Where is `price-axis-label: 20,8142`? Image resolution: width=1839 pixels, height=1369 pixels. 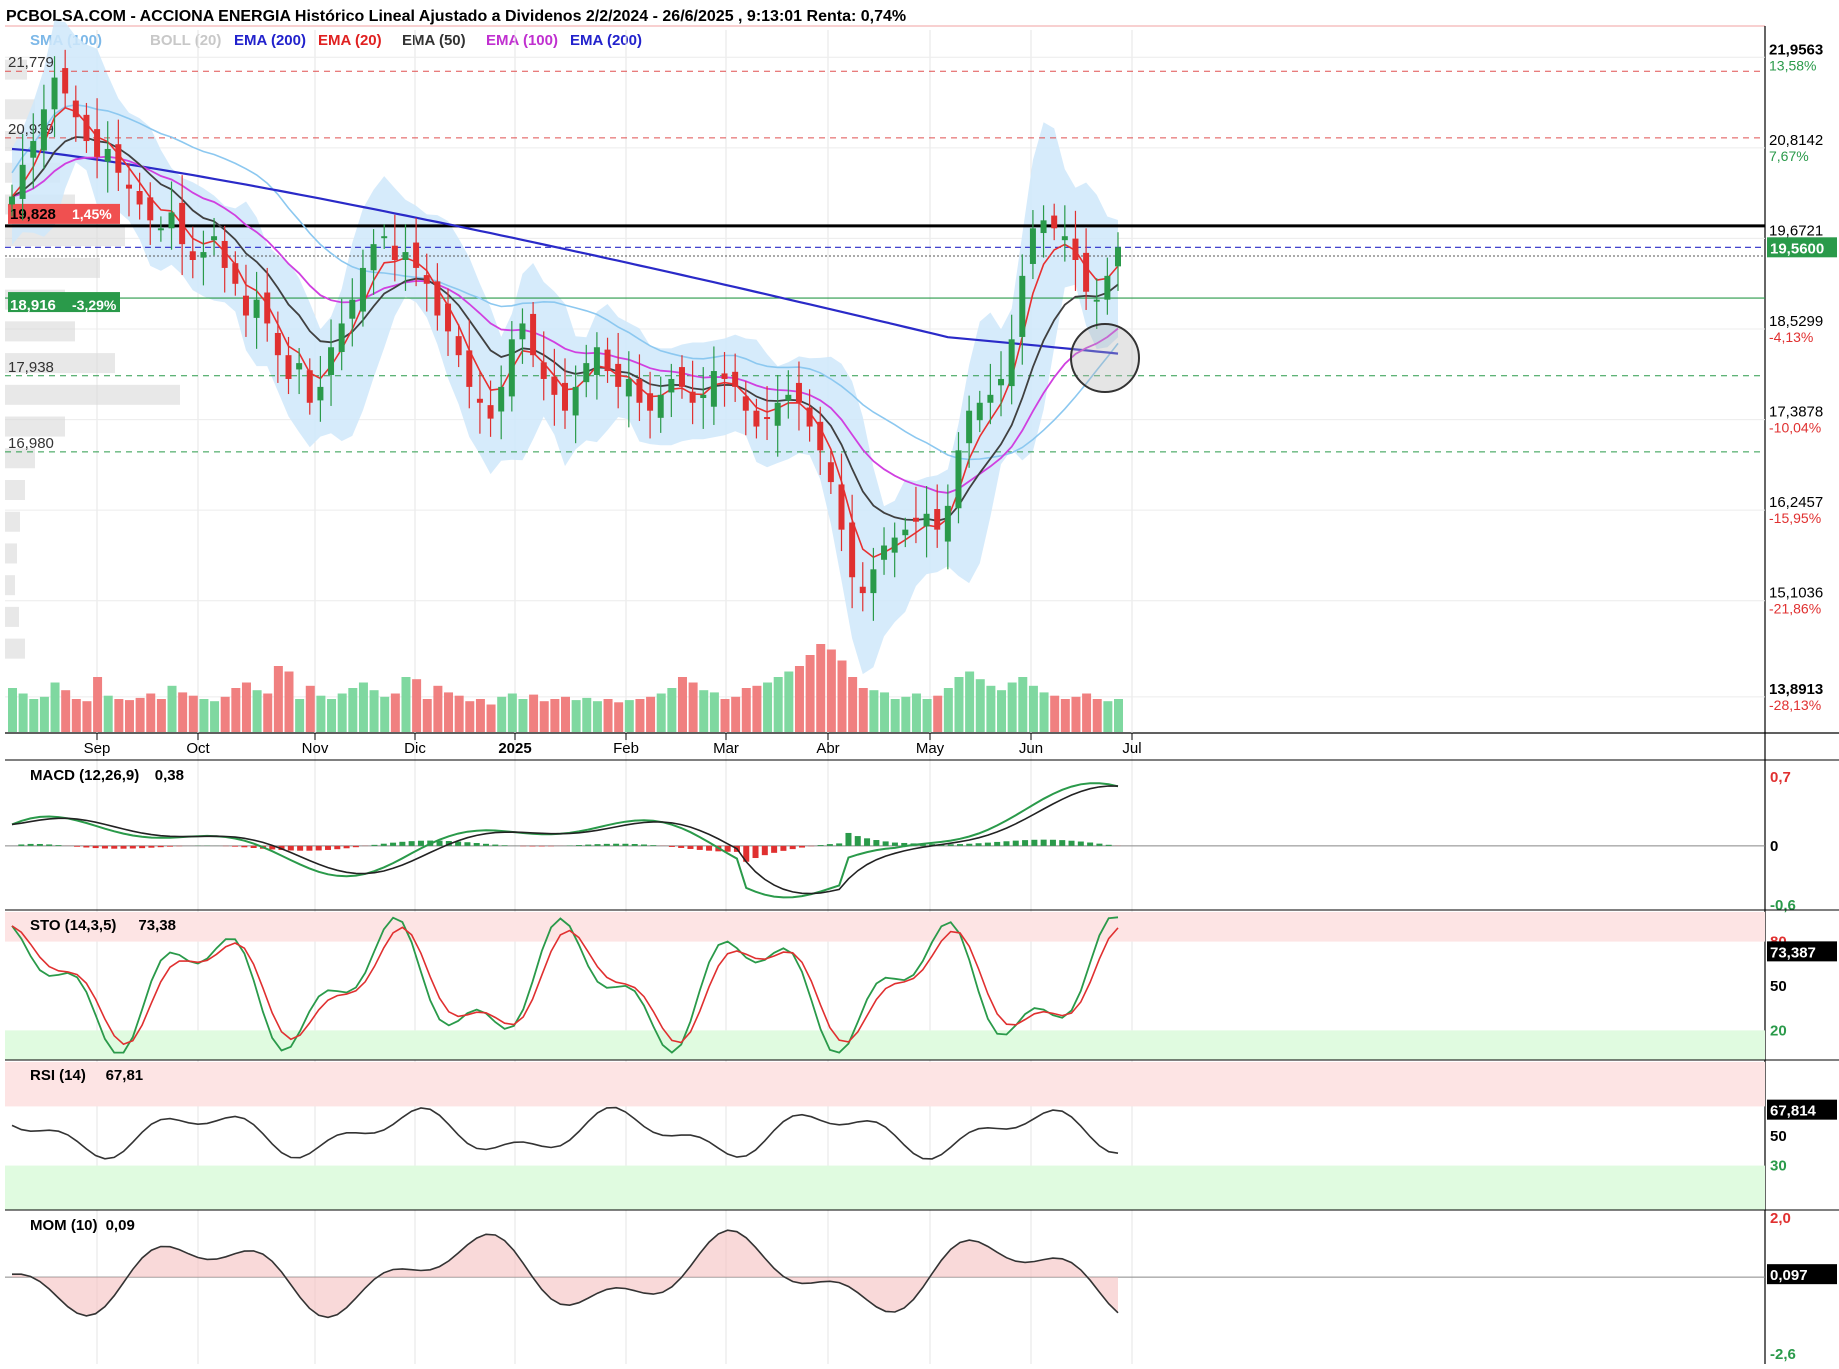
price-axis-label: 20,8142 is located at coordinates (1796, 140).